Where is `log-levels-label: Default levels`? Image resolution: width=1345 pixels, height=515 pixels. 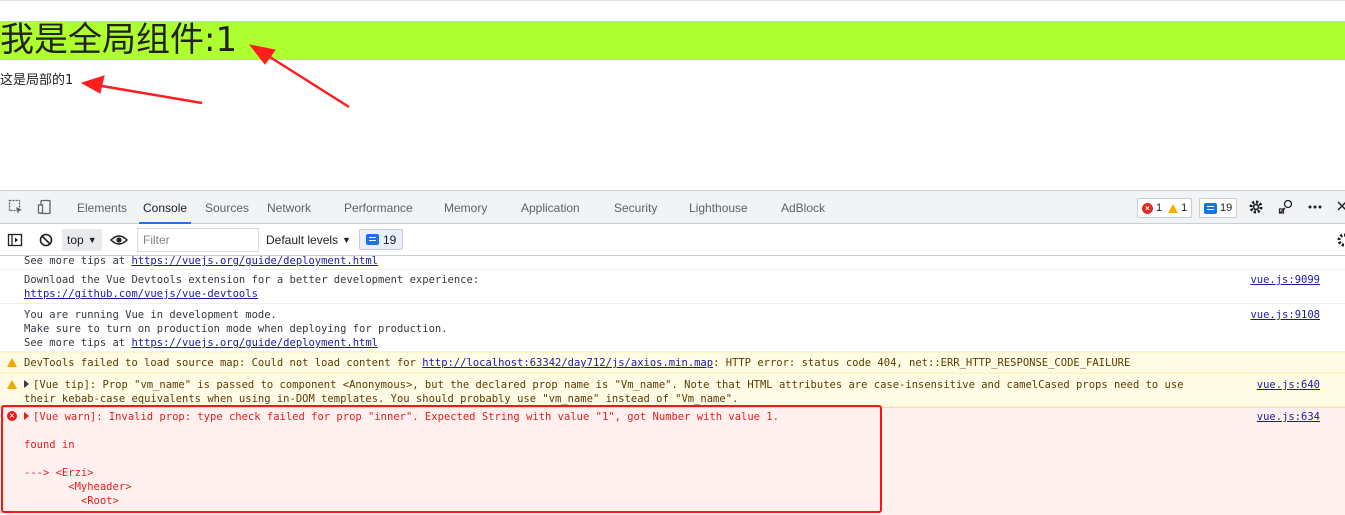 log-levels-label: Default levels is located at coordinates (302, 240).